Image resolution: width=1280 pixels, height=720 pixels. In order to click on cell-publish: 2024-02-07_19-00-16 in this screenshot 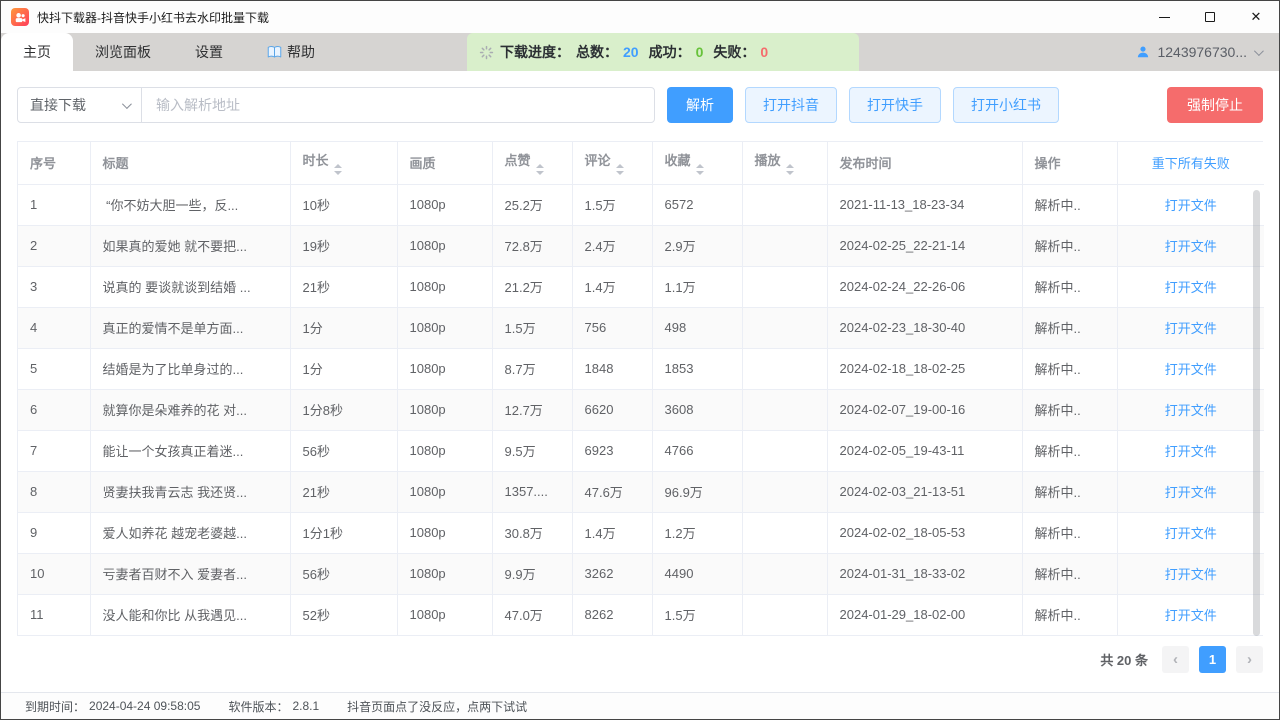, I will do `click(925, 410)`.